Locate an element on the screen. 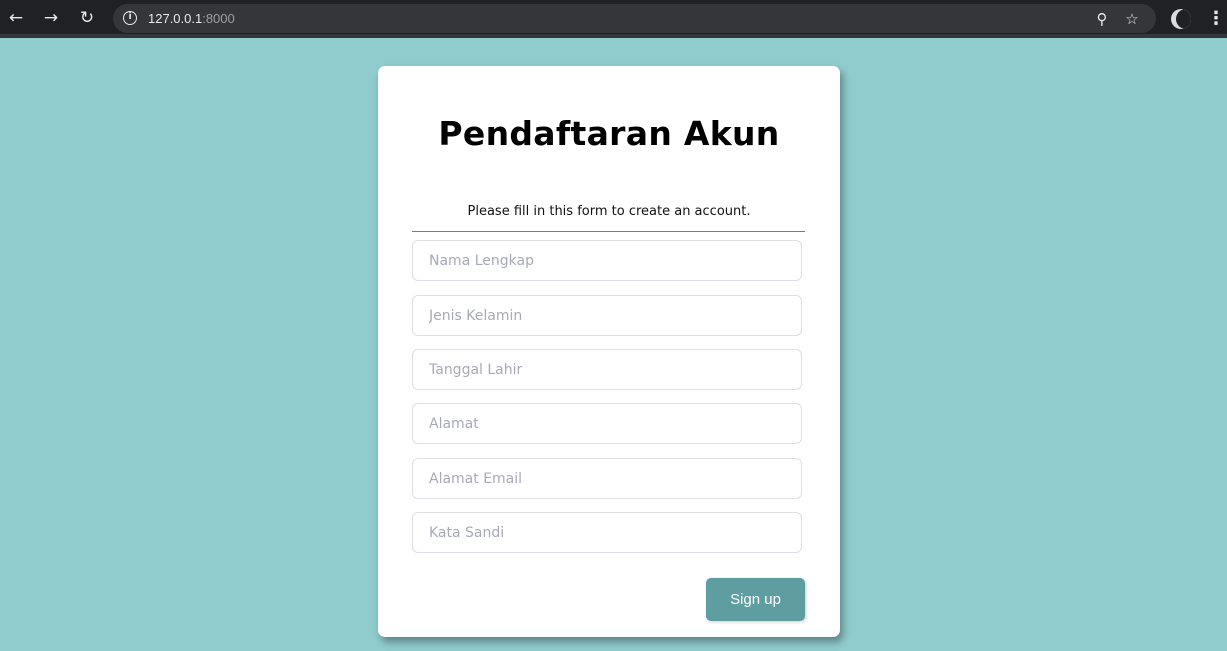 The image size is (1227, 651). url-text: 127.0.0.1:8000 is located at coordinates (191, 18).